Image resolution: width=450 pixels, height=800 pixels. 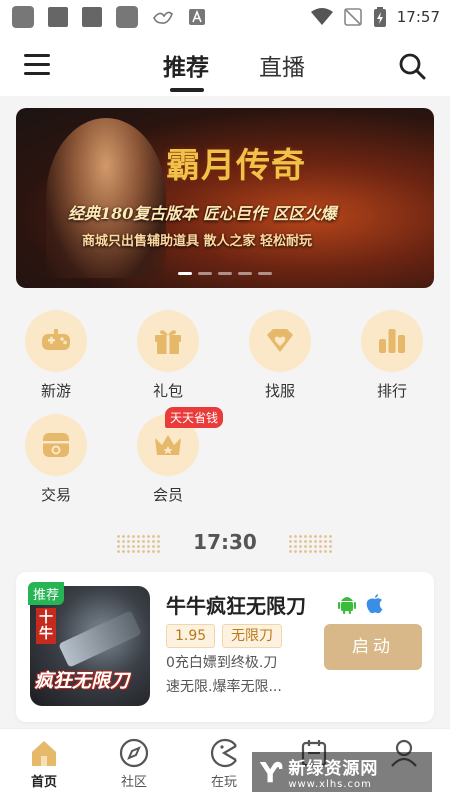 I want to click on game-tag-version: 1.95, so click(x=191, y=636).